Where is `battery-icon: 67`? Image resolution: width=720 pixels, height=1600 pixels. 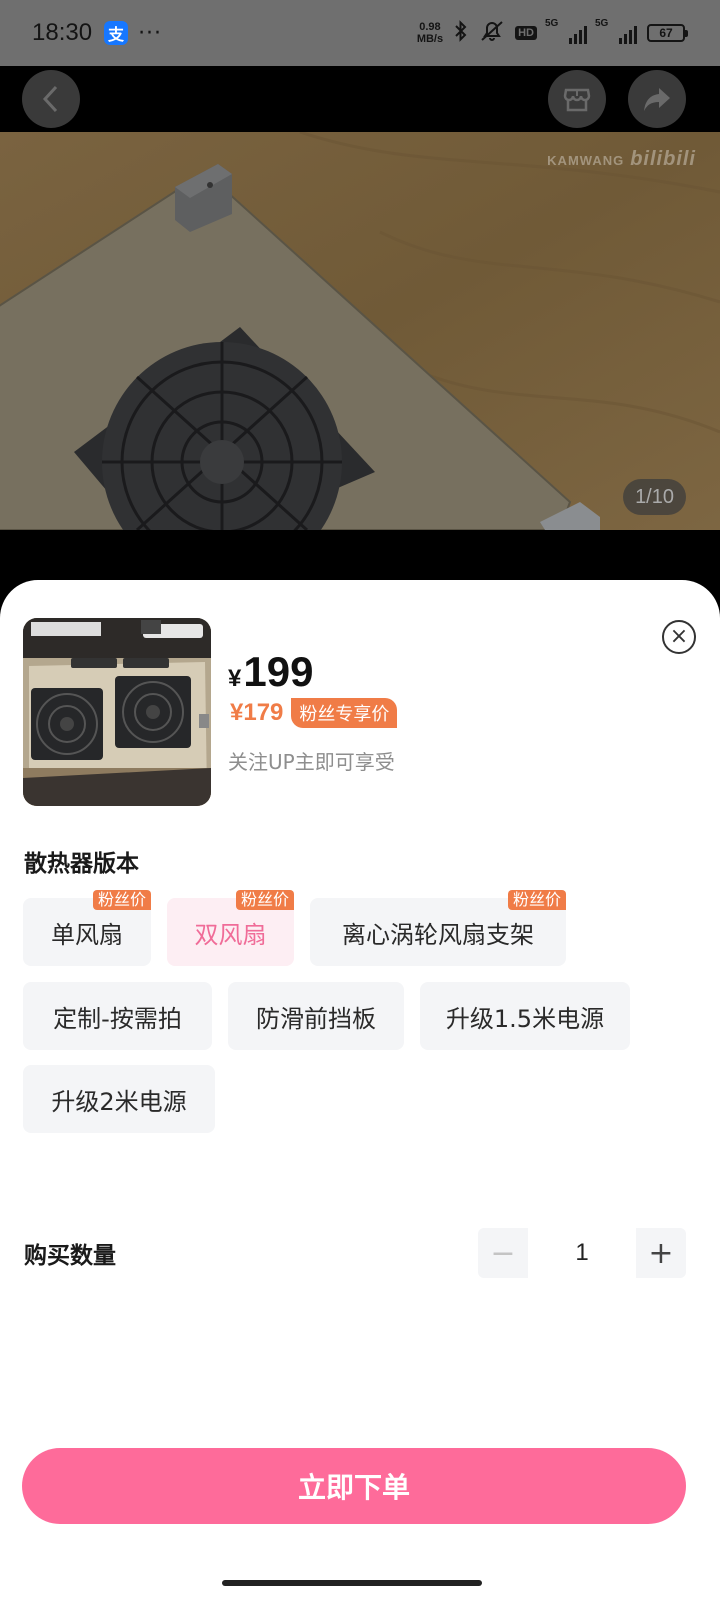
battery-icon: 67 is located at coordinates (667, 33).